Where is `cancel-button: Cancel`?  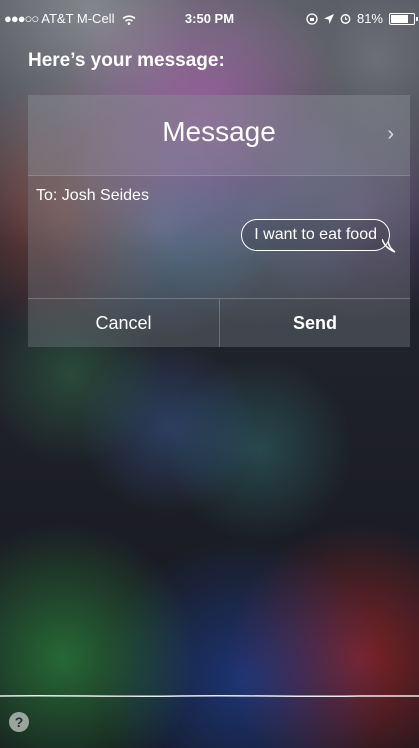 cancel-button: Cancel is located at coordinates (123, 323).